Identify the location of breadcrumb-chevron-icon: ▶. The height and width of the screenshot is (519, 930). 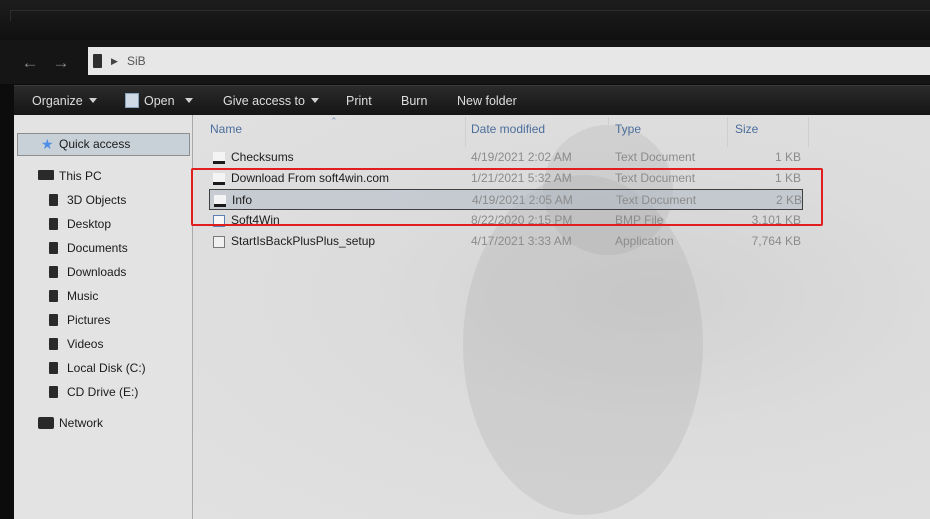
(114, 61).